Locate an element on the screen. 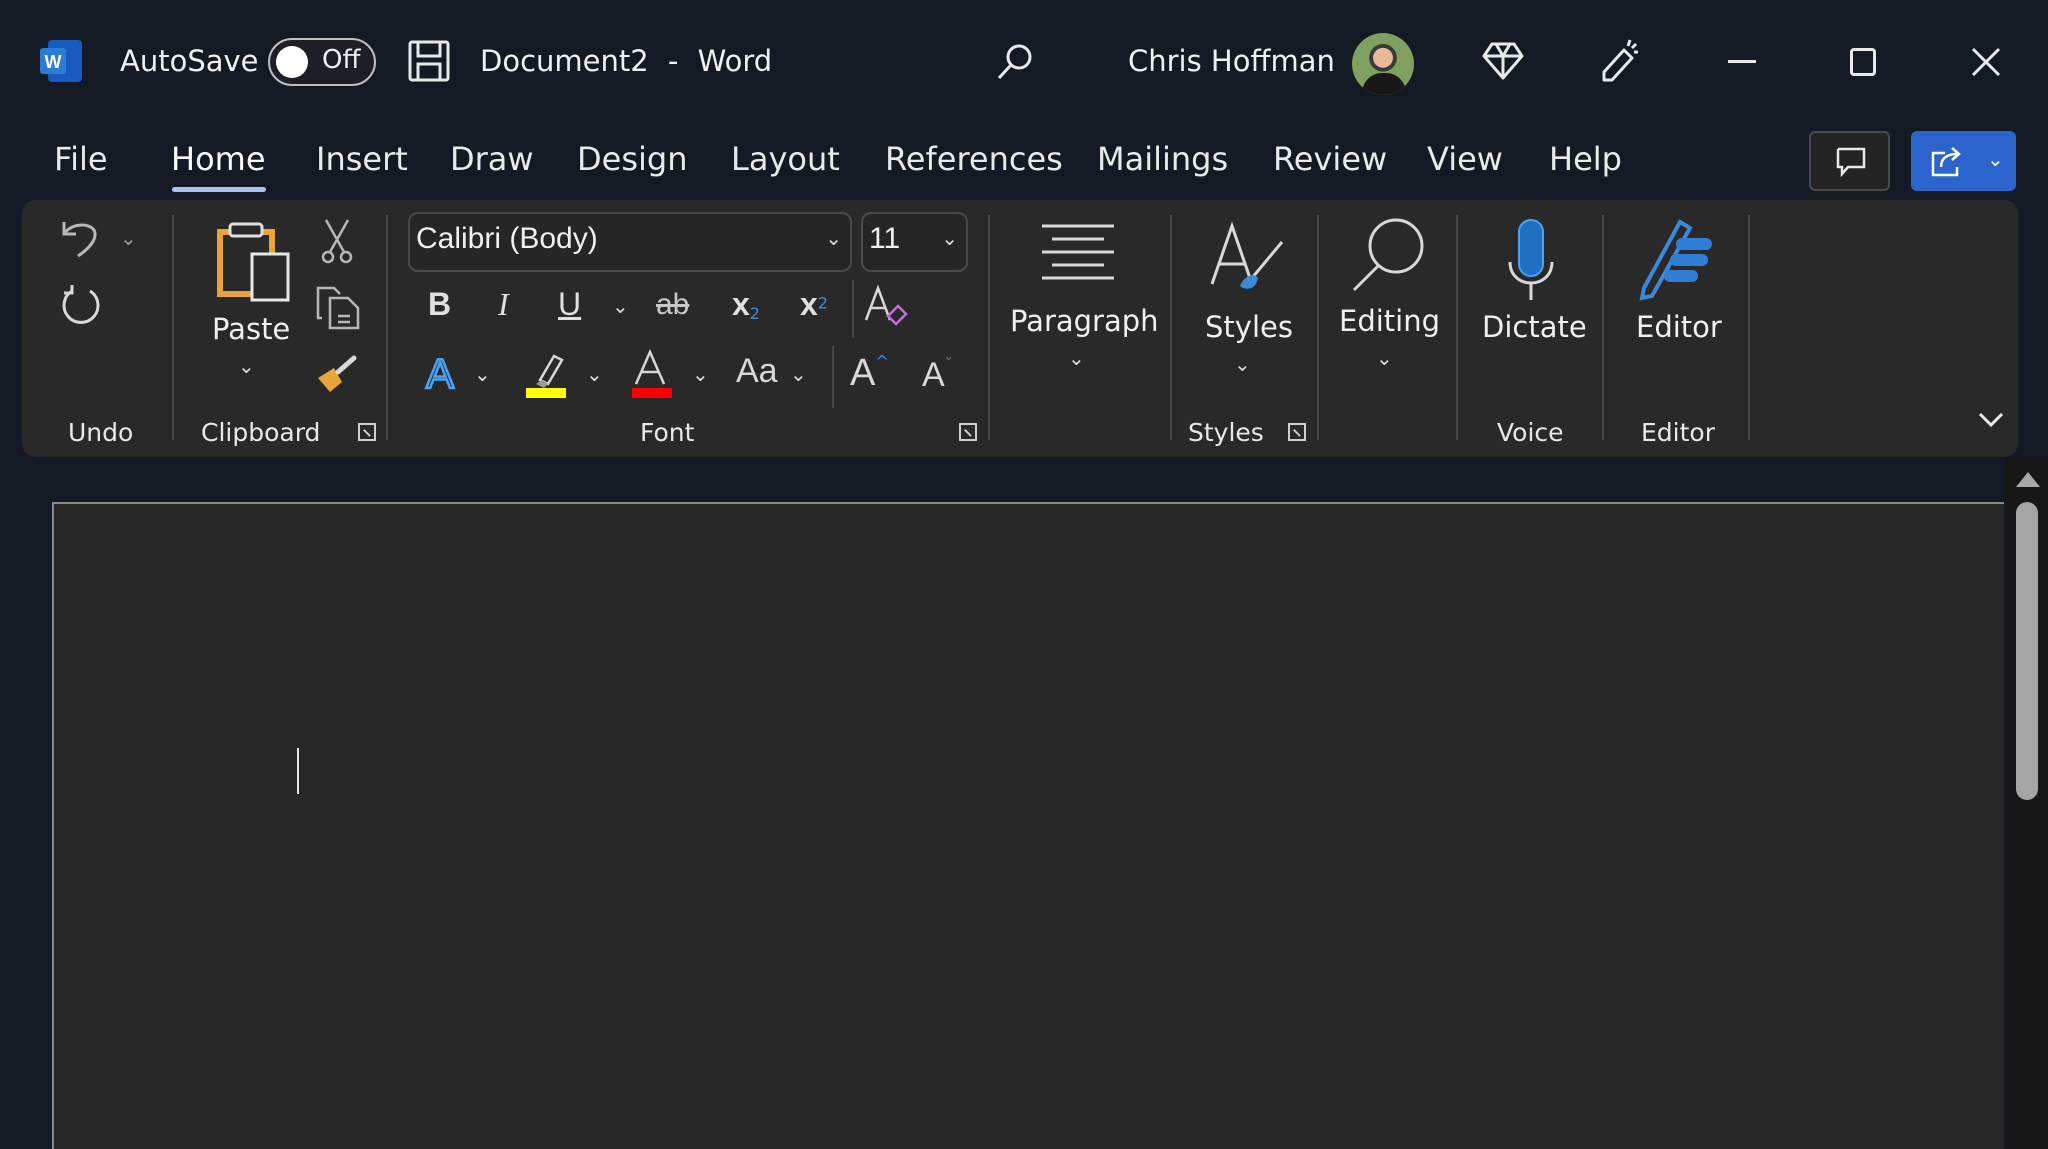 This screenshot has height=1149, width=2048. autosave-state: Off is located at coordinates (341, 60).